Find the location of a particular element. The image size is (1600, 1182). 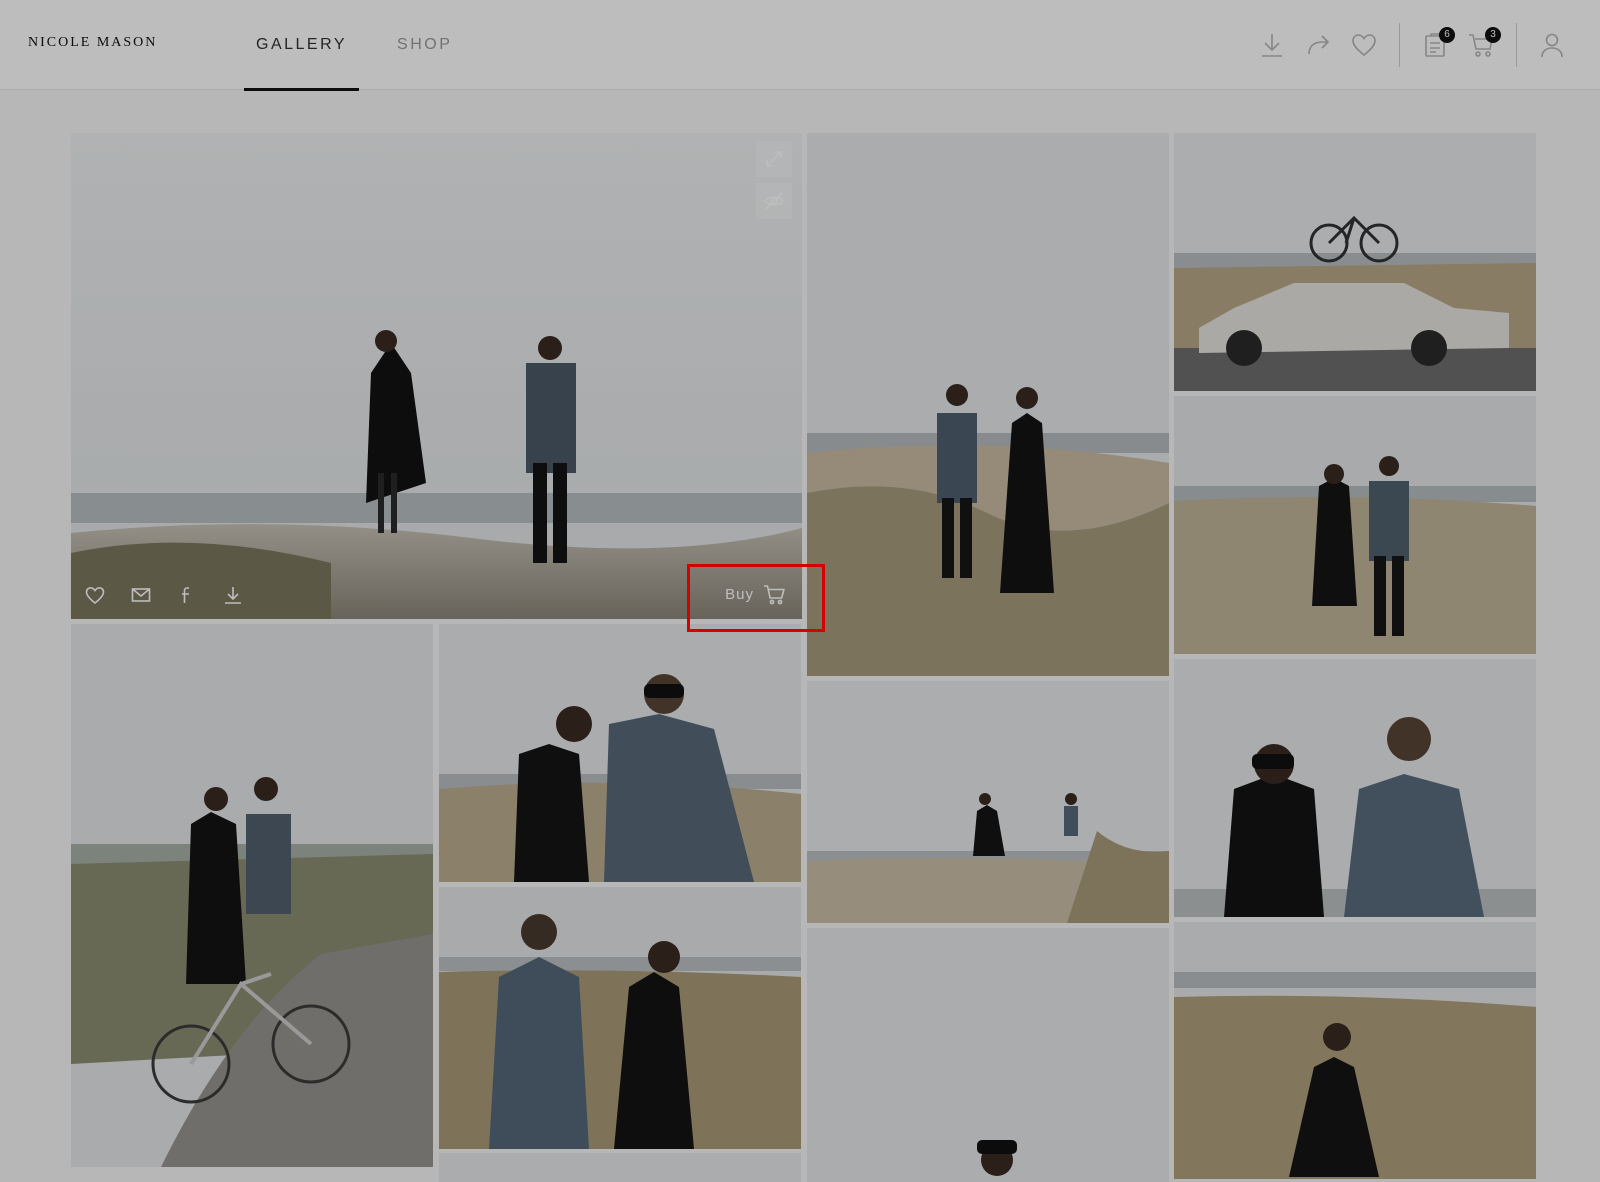

facebook-share-button is located at coordinates (187, 595).